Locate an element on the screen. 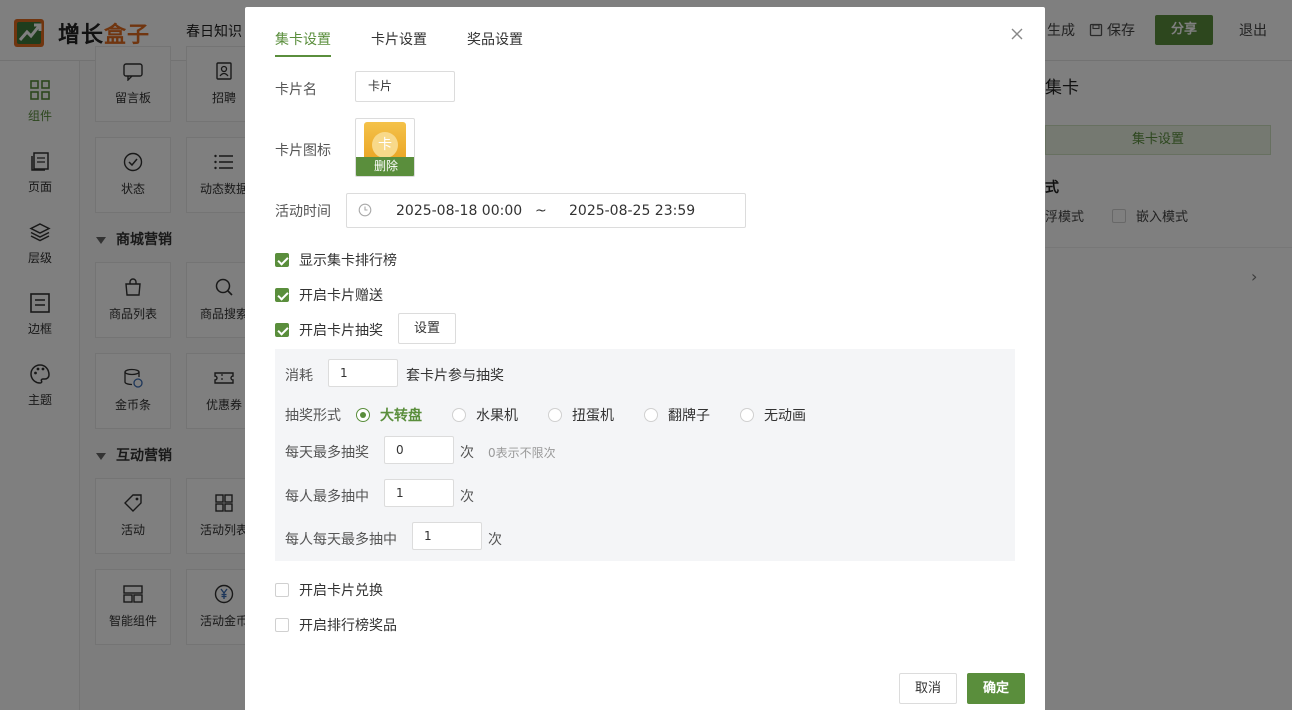 Image resolution: width=1292 pixels, height=710 pixels. form-gacha: 扭蛋机 is located at coordinates (581, 415).